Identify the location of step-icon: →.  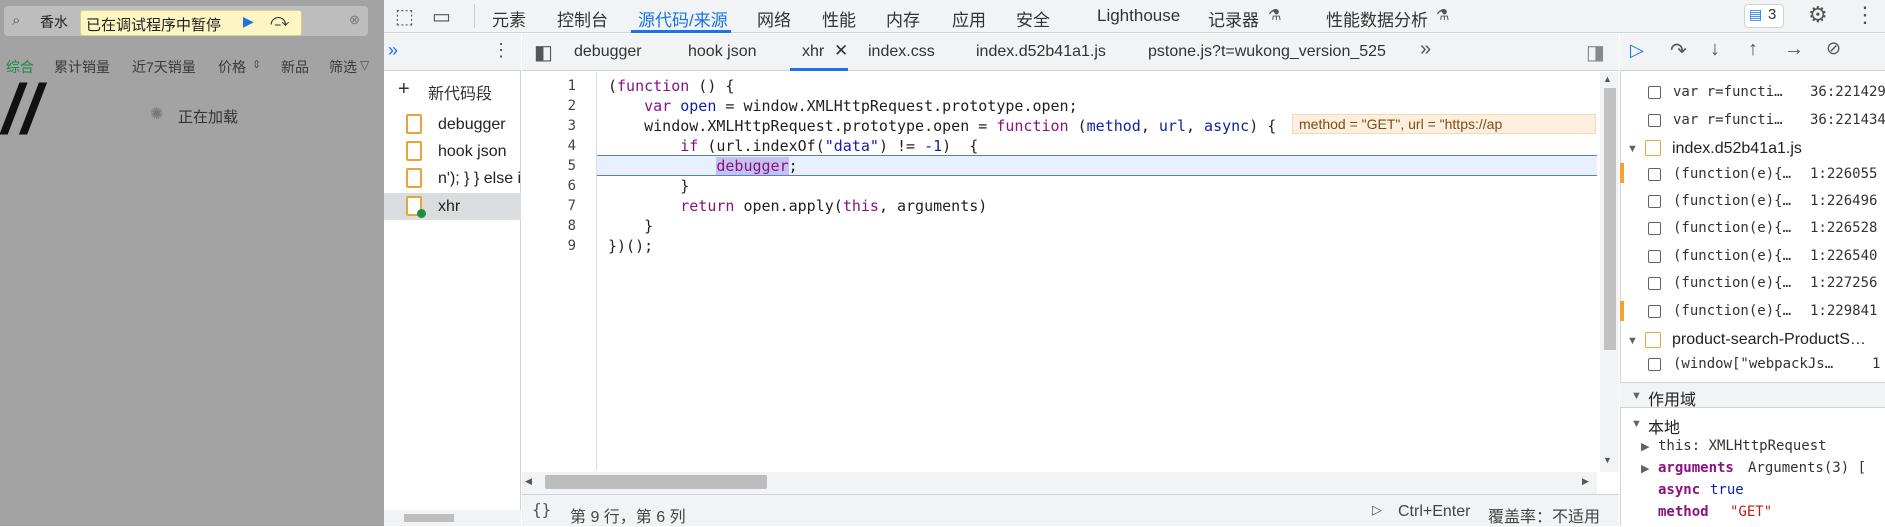
(1794, 49).